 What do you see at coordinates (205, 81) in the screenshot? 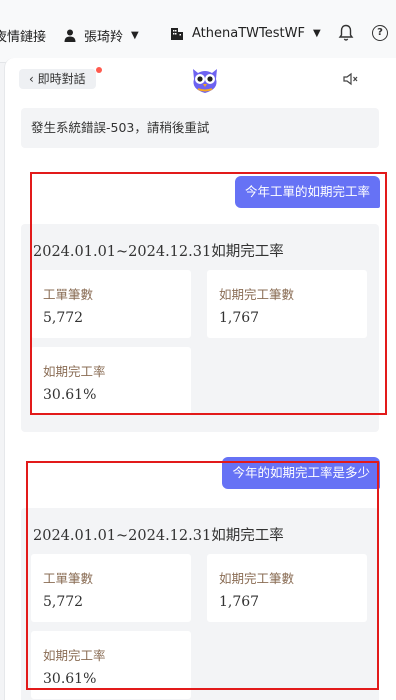
I see `owl-assistant-icon` at bounding box center [205, 81].